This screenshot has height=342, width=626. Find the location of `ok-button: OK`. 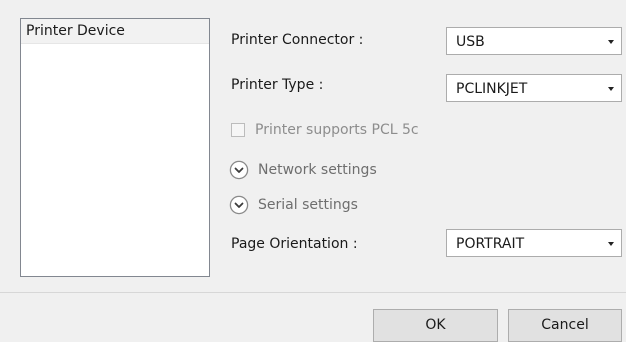

ok-button: OK is located at coordinates (435, 325).